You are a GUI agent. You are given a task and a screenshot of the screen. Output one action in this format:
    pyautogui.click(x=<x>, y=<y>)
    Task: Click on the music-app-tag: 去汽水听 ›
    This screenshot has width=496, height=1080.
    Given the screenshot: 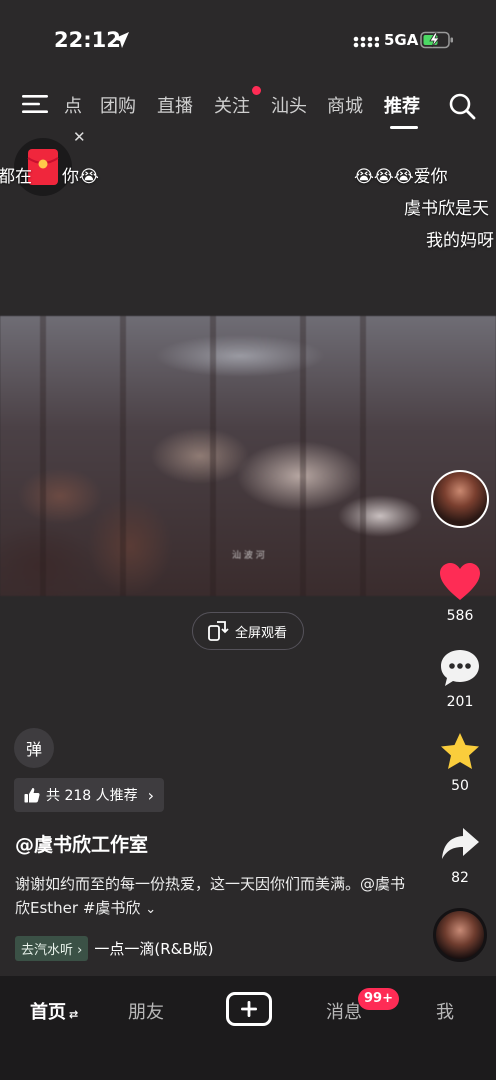 What is the action you would take?
    pyautogui.click(x=52, y=948)
    